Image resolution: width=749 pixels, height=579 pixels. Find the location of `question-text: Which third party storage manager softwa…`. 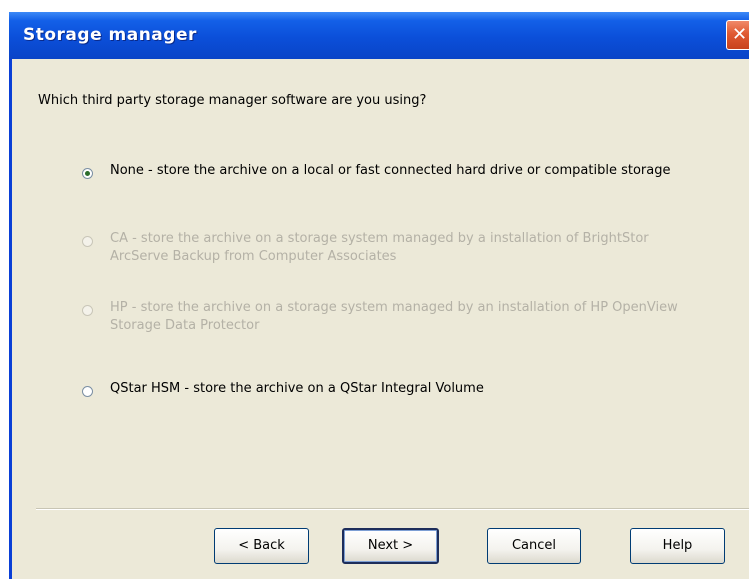

question-text: Which third party storage manager softwa… is located at coordinates (232, 100).